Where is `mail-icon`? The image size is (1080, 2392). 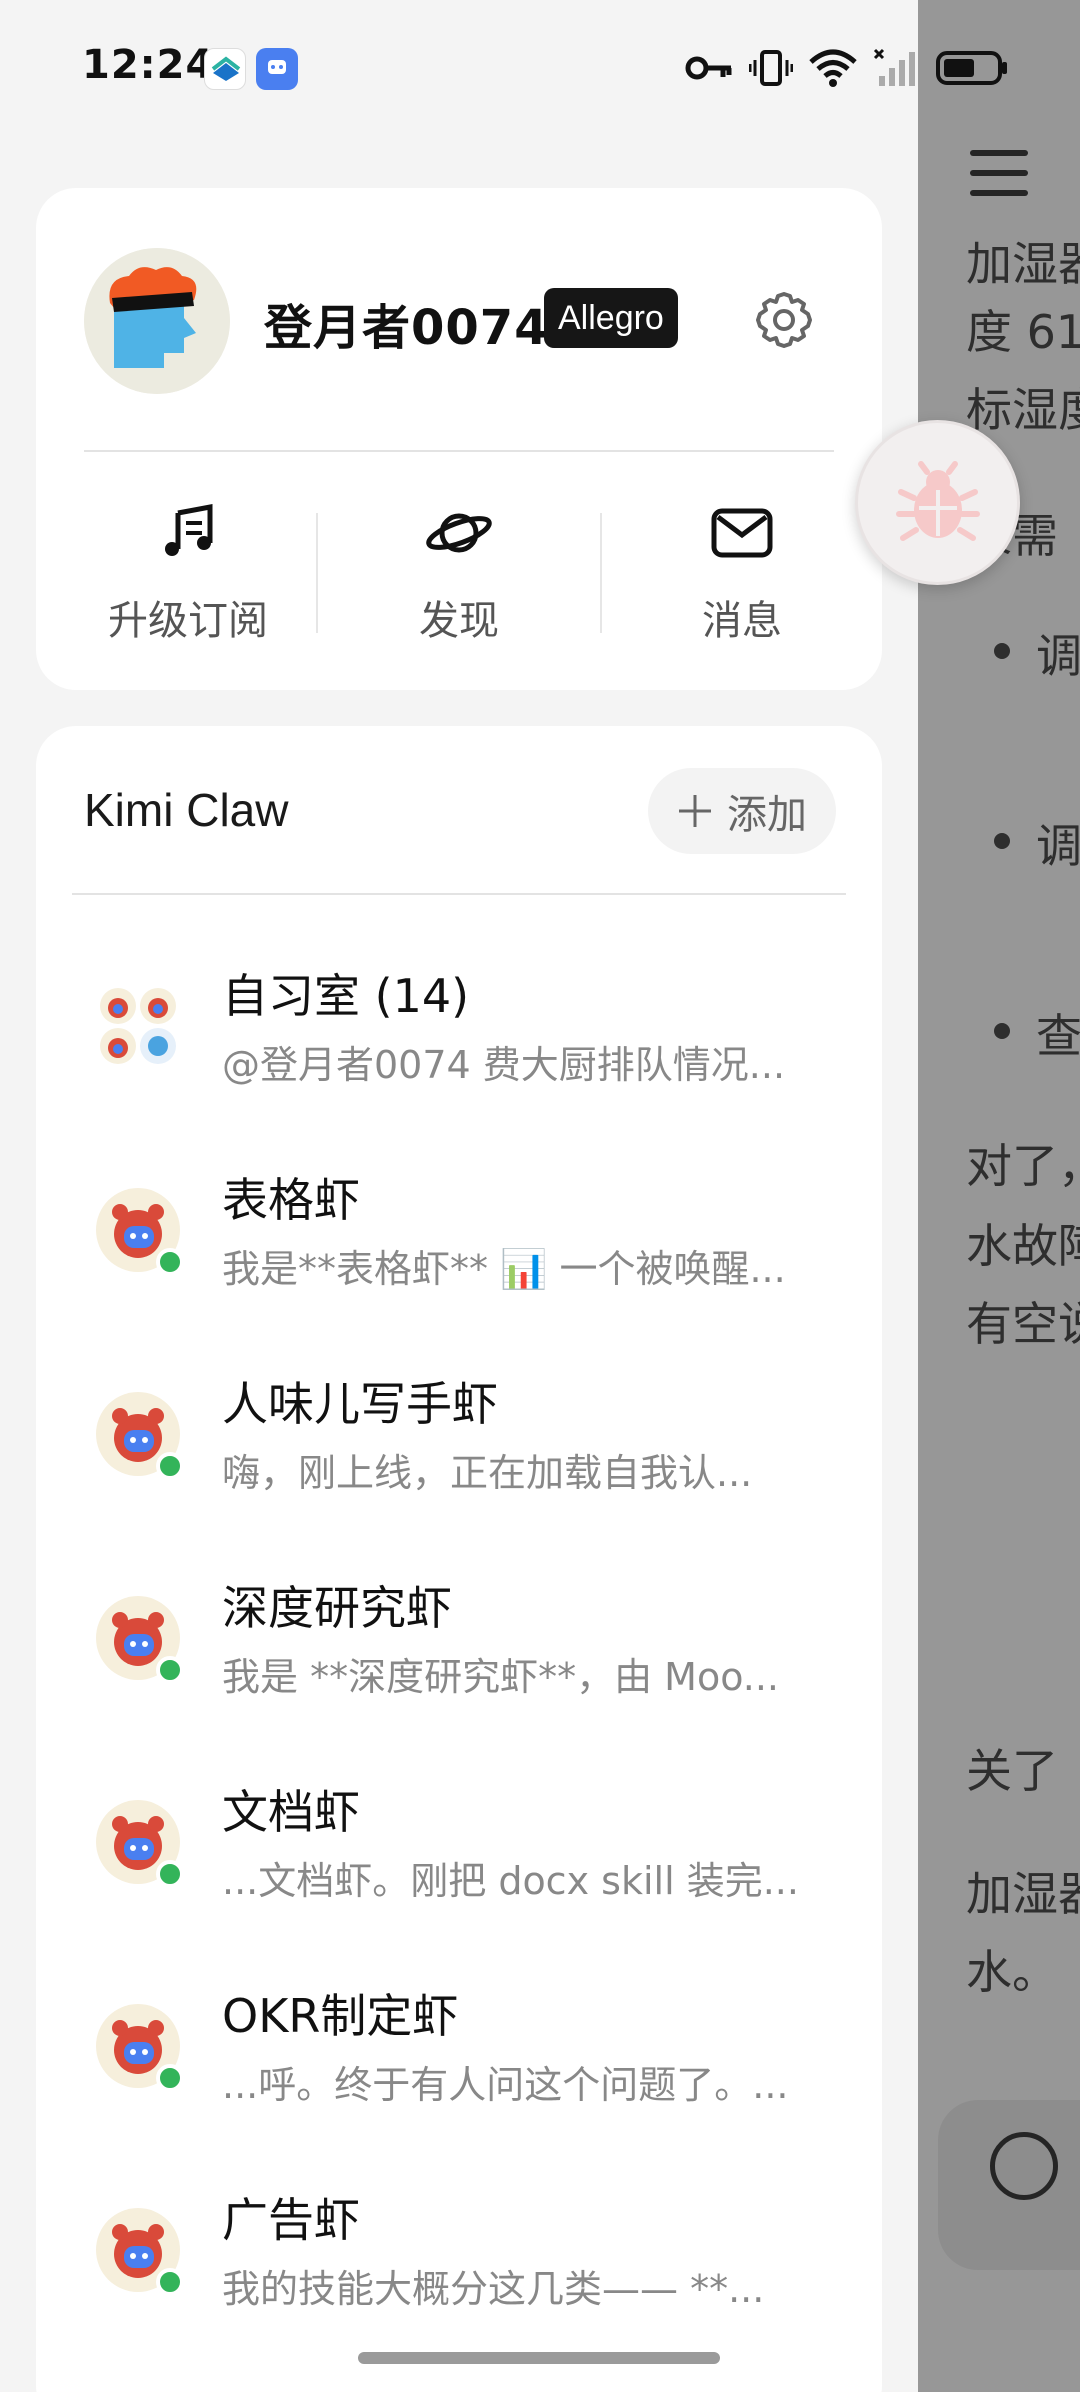
mail-icon is located at coordinates (742, 533).